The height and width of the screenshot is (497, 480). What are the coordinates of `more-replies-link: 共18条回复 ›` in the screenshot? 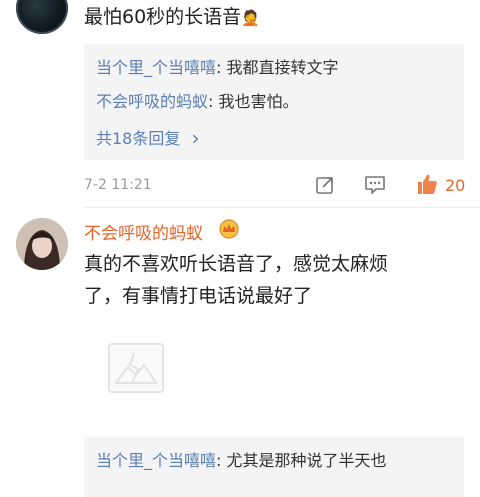 It's located at (148, 137).